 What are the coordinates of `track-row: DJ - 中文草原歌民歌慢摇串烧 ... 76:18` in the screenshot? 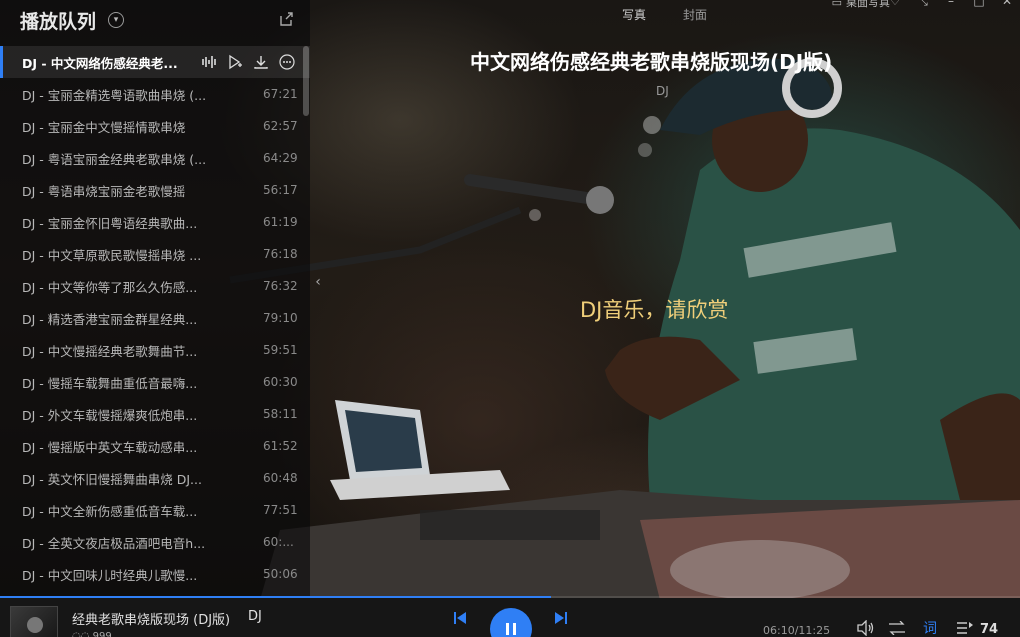 It's located at (155, 254).